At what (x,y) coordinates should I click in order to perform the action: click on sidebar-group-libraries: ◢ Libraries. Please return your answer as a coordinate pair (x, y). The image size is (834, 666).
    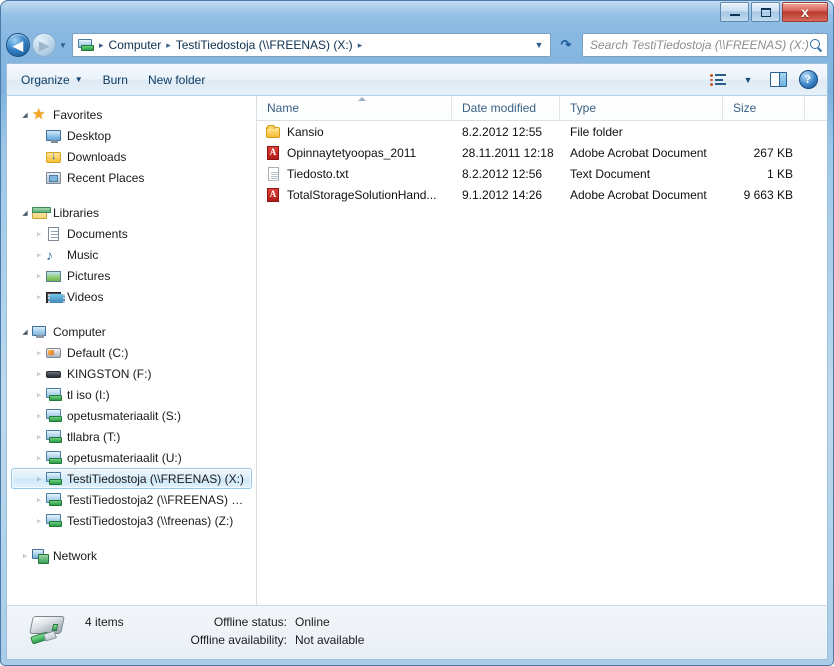
    Looking at the image, I should click on (131, 212).